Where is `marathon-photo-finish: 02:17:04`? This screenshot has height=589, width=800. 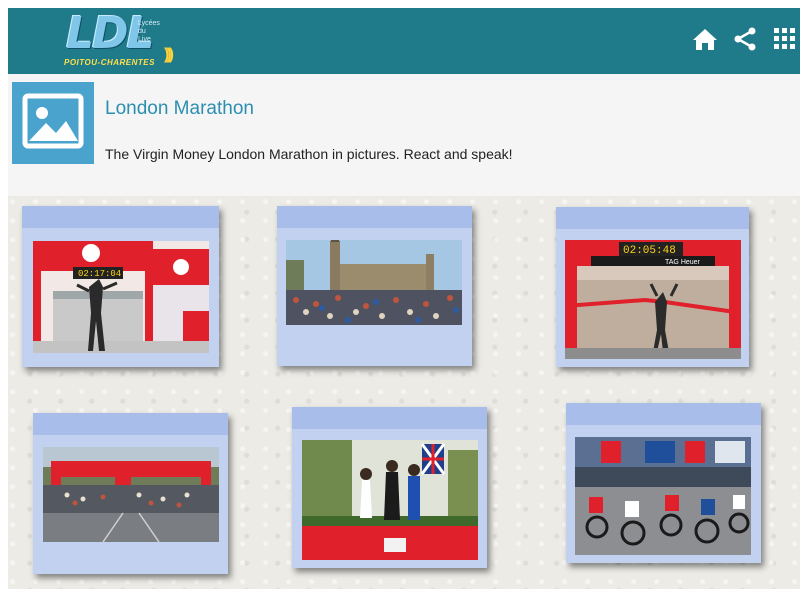 marathon-photo-finish: 02:17:04 is located at coordinates (121, 297).